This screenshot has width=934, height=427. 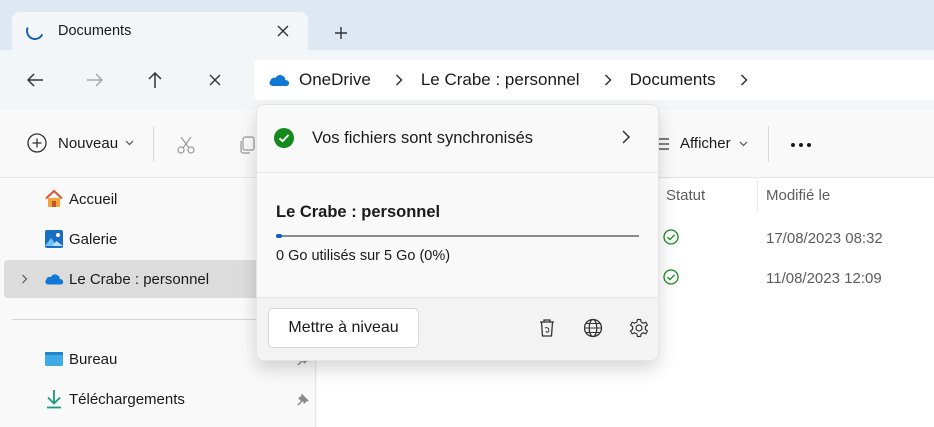 I want to click on loading-spinner-icon, so click(x=35, y=31).